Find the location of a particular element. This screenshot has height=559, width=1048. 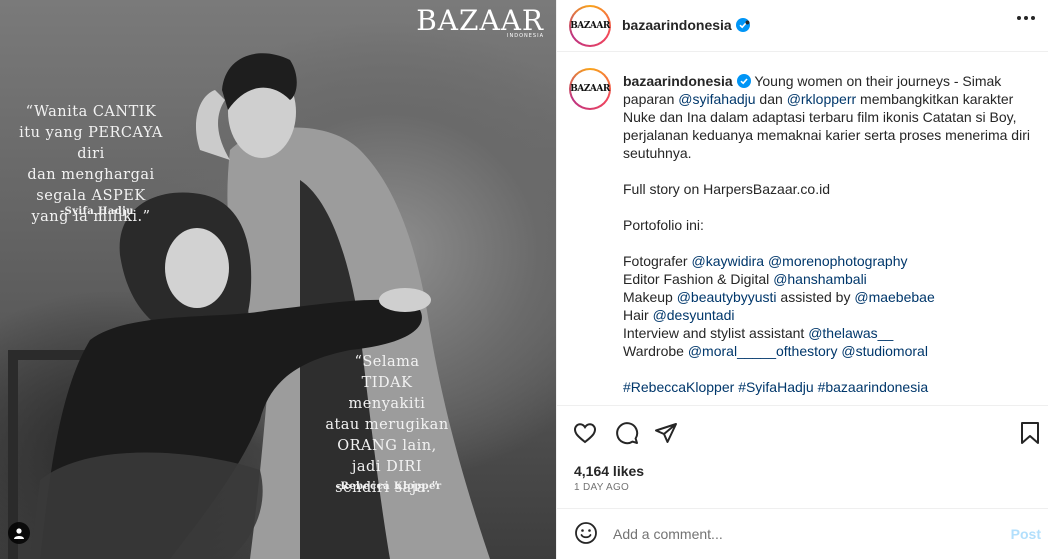

caption-avatar: BAZAAR is located at coordinates (590, 89).